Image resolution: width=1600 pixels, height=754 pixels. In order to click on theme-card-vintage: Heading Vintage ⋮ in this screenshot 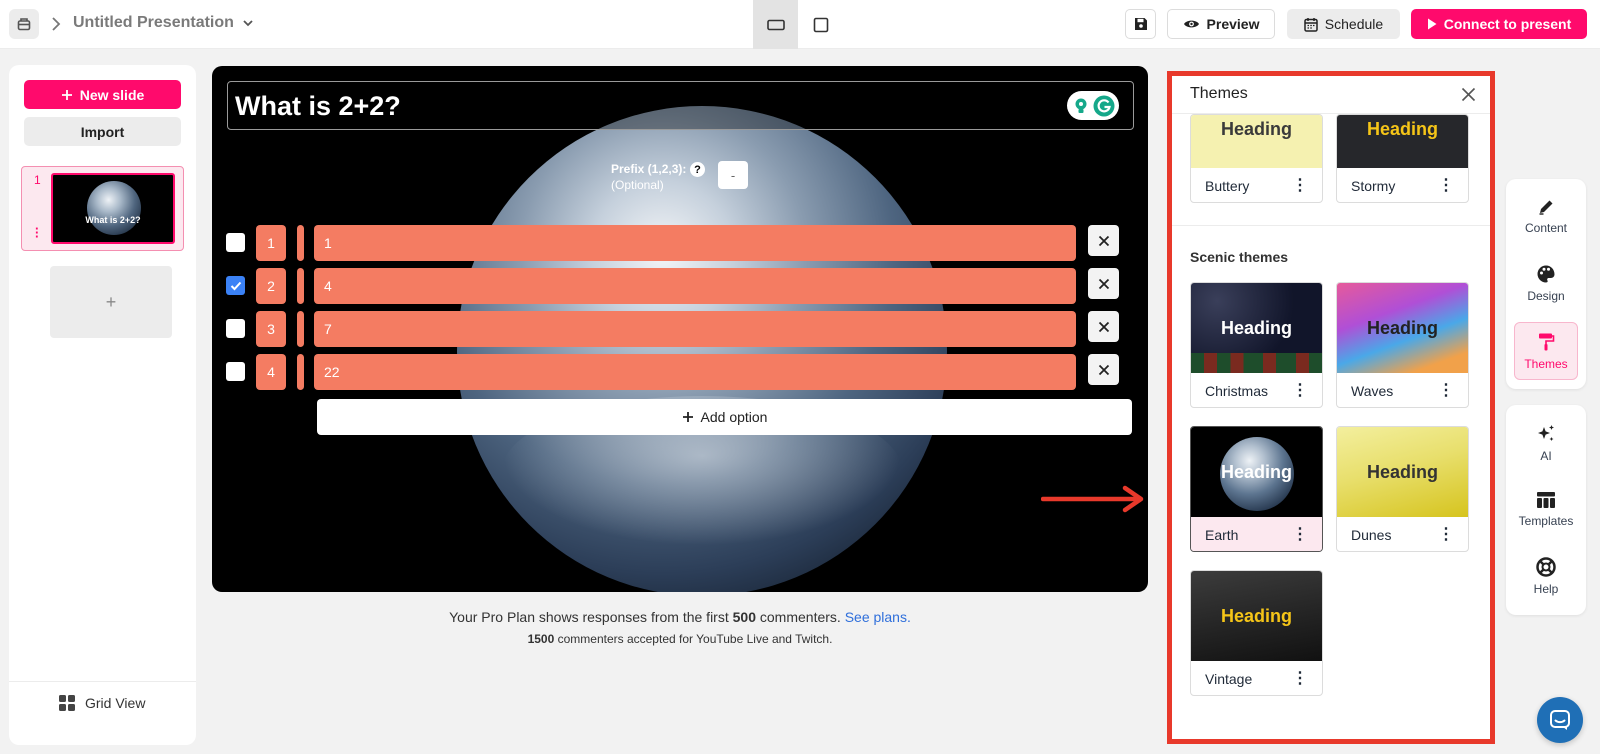, I will do `click(1256, 633)`.